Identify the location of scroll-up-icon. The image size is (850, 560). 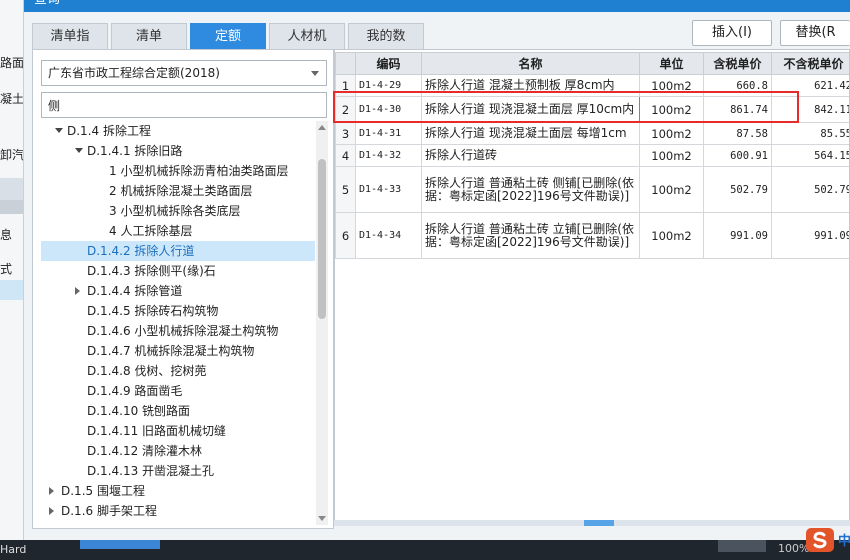
(322, 127).